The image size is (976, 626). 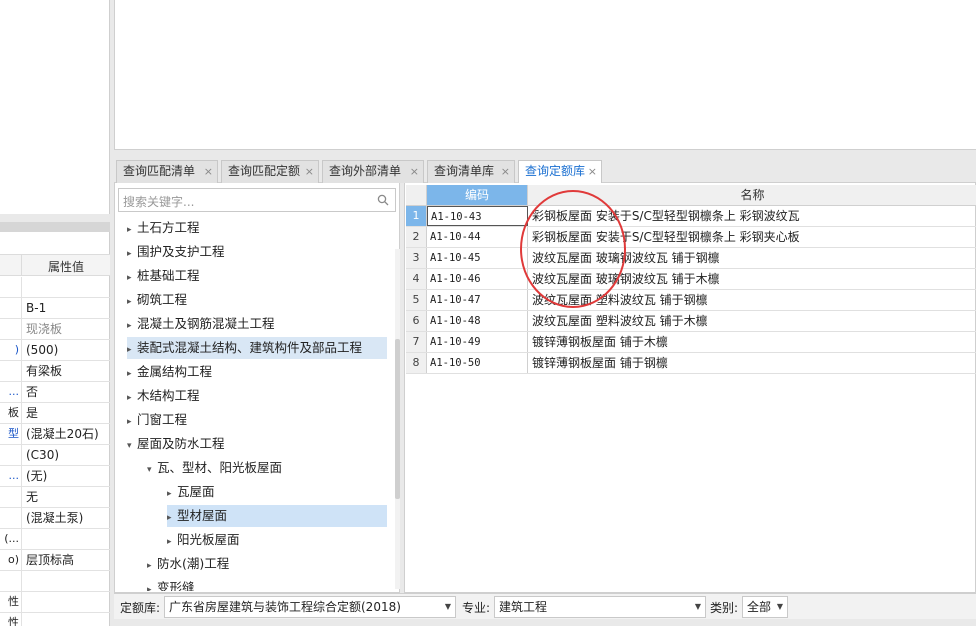 What do you see at coordinates (277, 516) in the screenshot?
I see `tree-node: ▸ 型材屋面` at bounding box center [277, 516].